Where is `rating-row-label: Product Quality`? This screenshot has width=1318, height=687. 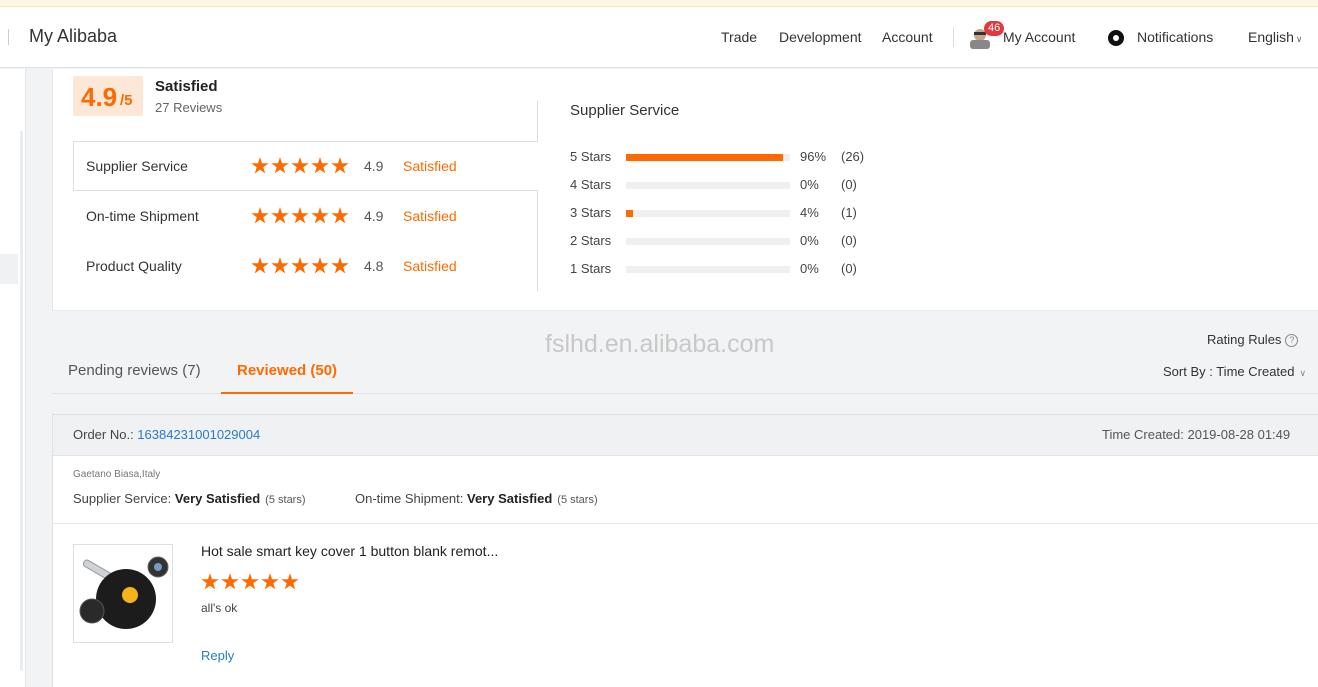 rating-row-label: Product Quality is located at coordinates (134, 266).